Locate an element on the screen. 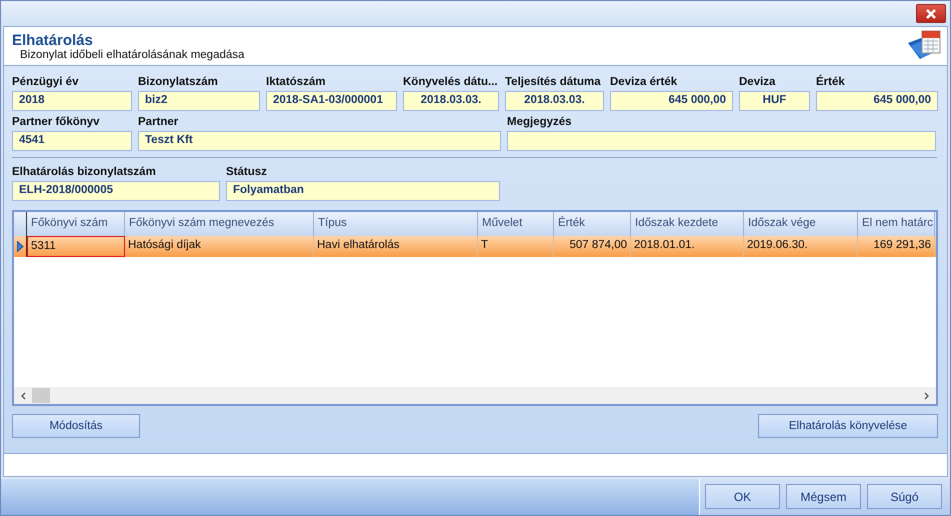 The height and width of the screenshot is (516, 951). field-label: Teljesítés dátuma is located at coordinates (553, 83).